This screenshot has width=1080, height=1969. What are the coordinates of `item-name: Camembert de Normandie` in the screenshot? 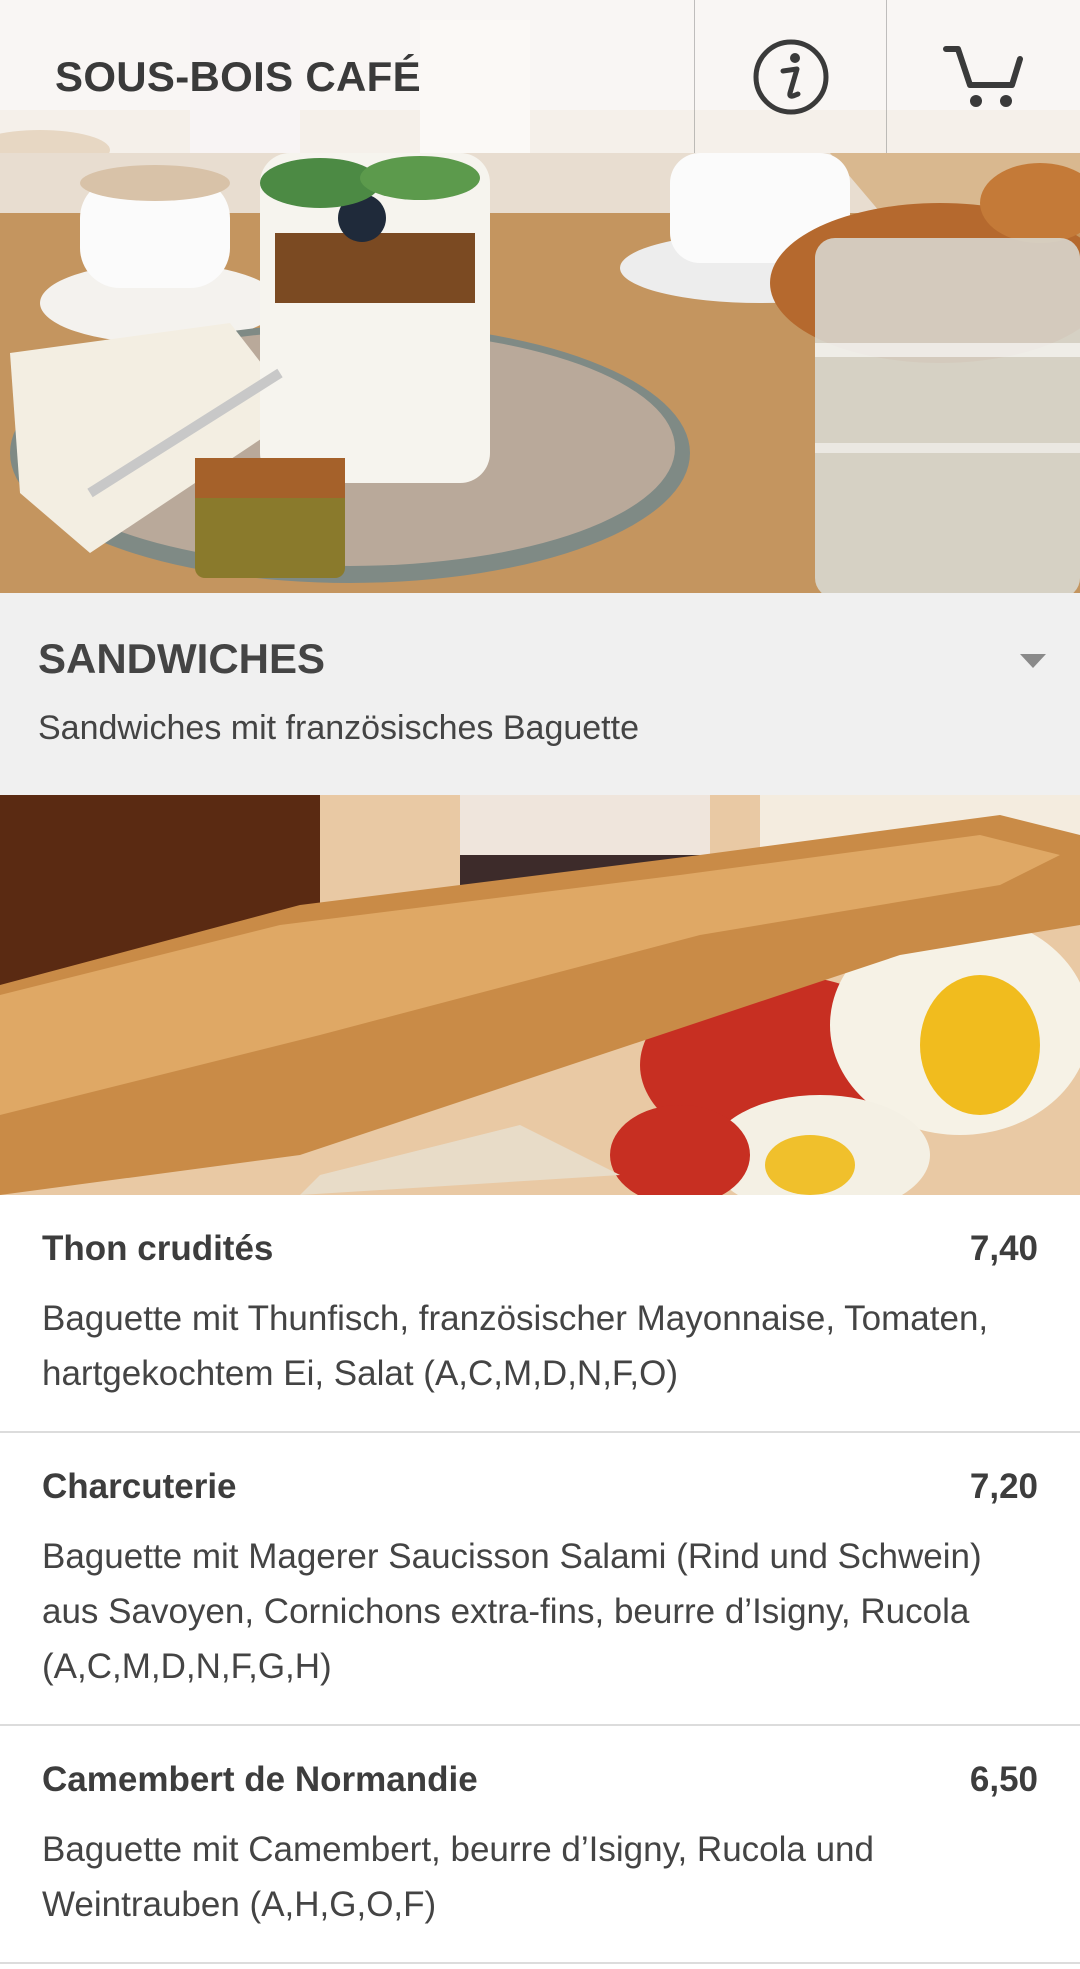 It's located at (260, 1779).